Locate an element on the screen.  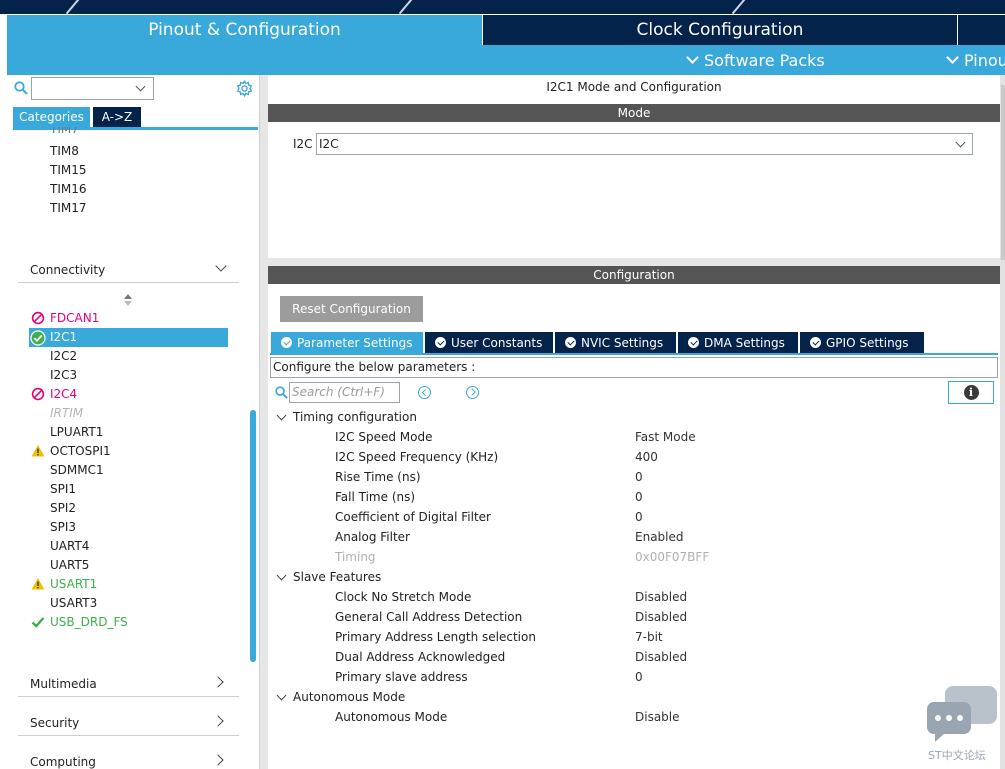
tree-item-tim15: TIM15 is located at coordinates (68, 170).